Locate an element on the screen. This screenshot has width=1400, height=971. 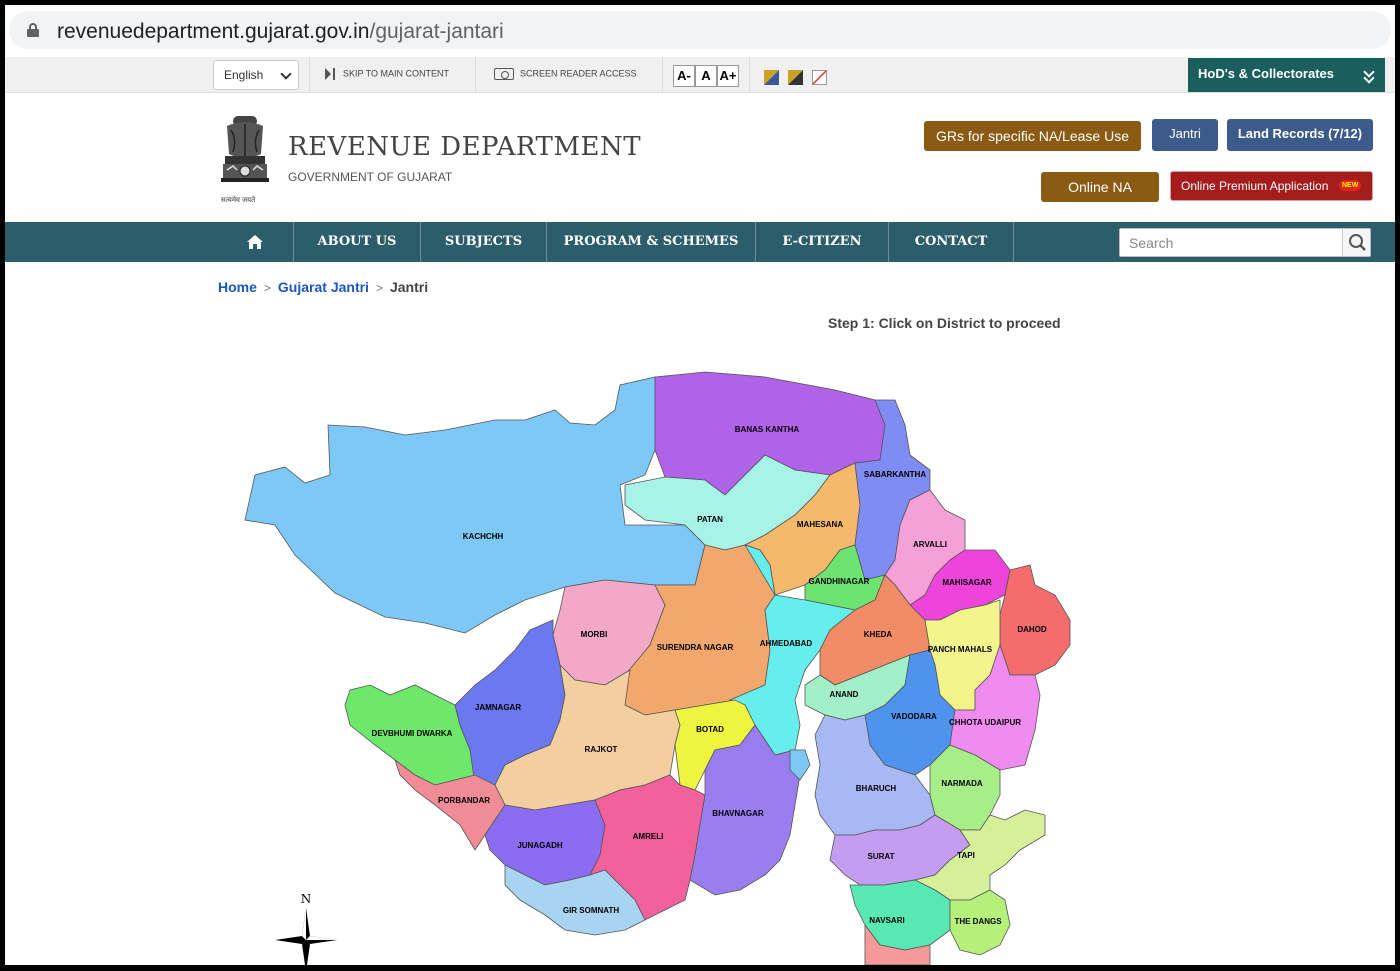
label-tapi: TAPI is located at coordinates (966, 855).